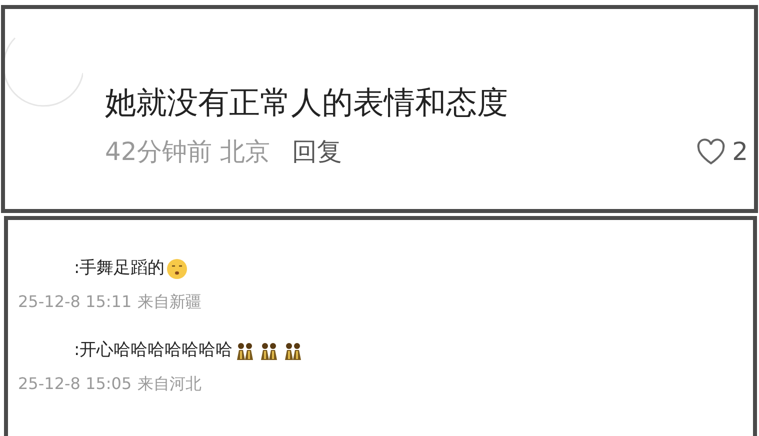 Image resolution: width=759 pixels, height=436 pixels. Describe the element at coordinates (158, 152) in the screenshot. I see `comment-time: 42分钟前` at that location.